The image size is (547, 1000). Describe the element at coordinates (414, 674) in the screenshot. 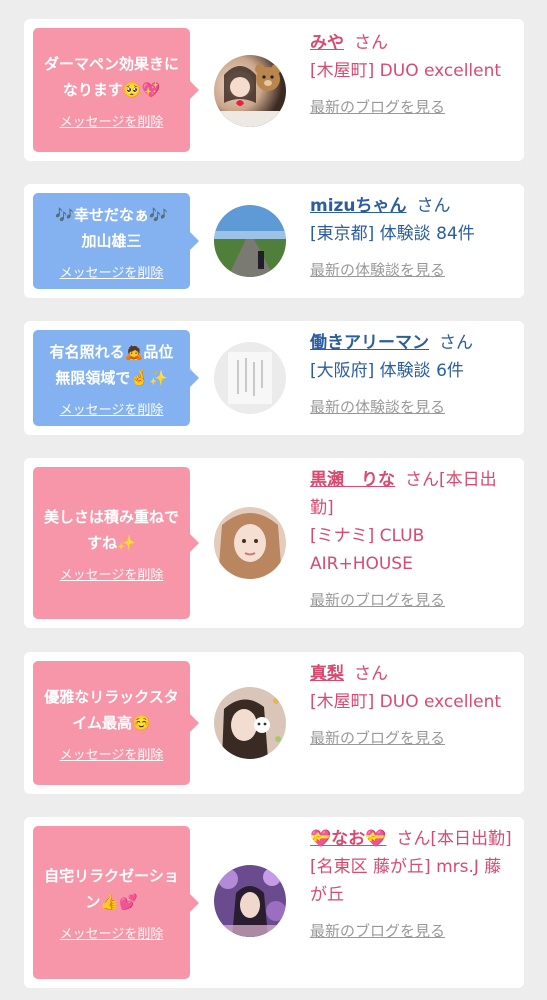

I see `name-line: 真梨 さん` at that location.